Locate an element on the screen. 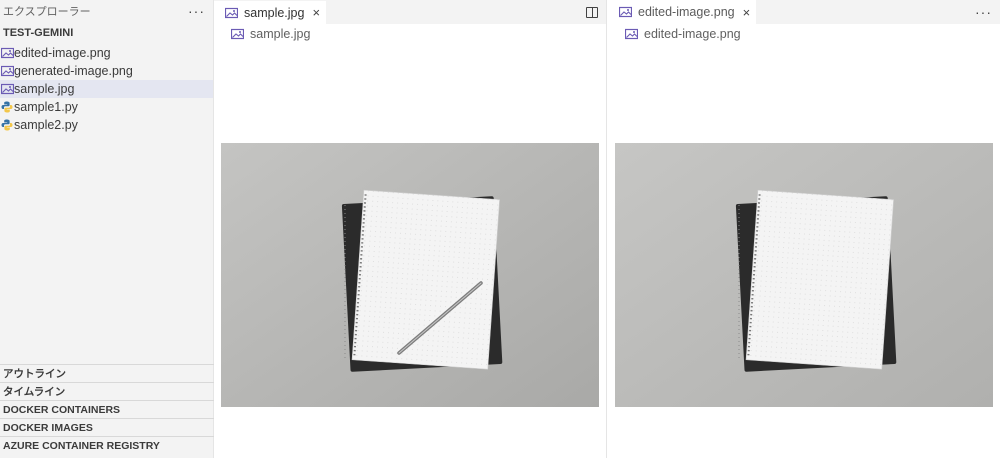 The width and height of the screenshot is (1000, 458). file-label: edited-image.png is located at coordinates (62, 53).